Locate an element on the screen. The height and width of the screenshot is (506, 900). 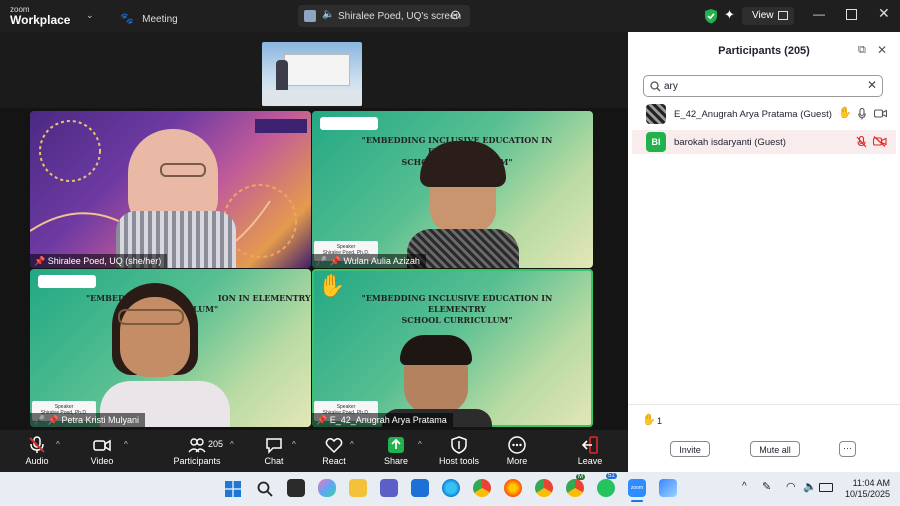
slide-title-line-2: SCHOOL CURRICULUM" is located at coordinates (457, 320).